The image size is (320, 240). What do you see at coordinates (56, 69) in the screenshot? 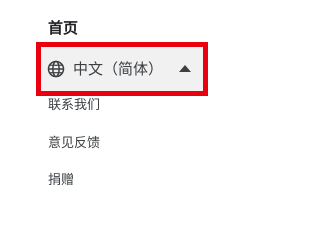
I see `globe-icon` at bounding box center [56, 69].